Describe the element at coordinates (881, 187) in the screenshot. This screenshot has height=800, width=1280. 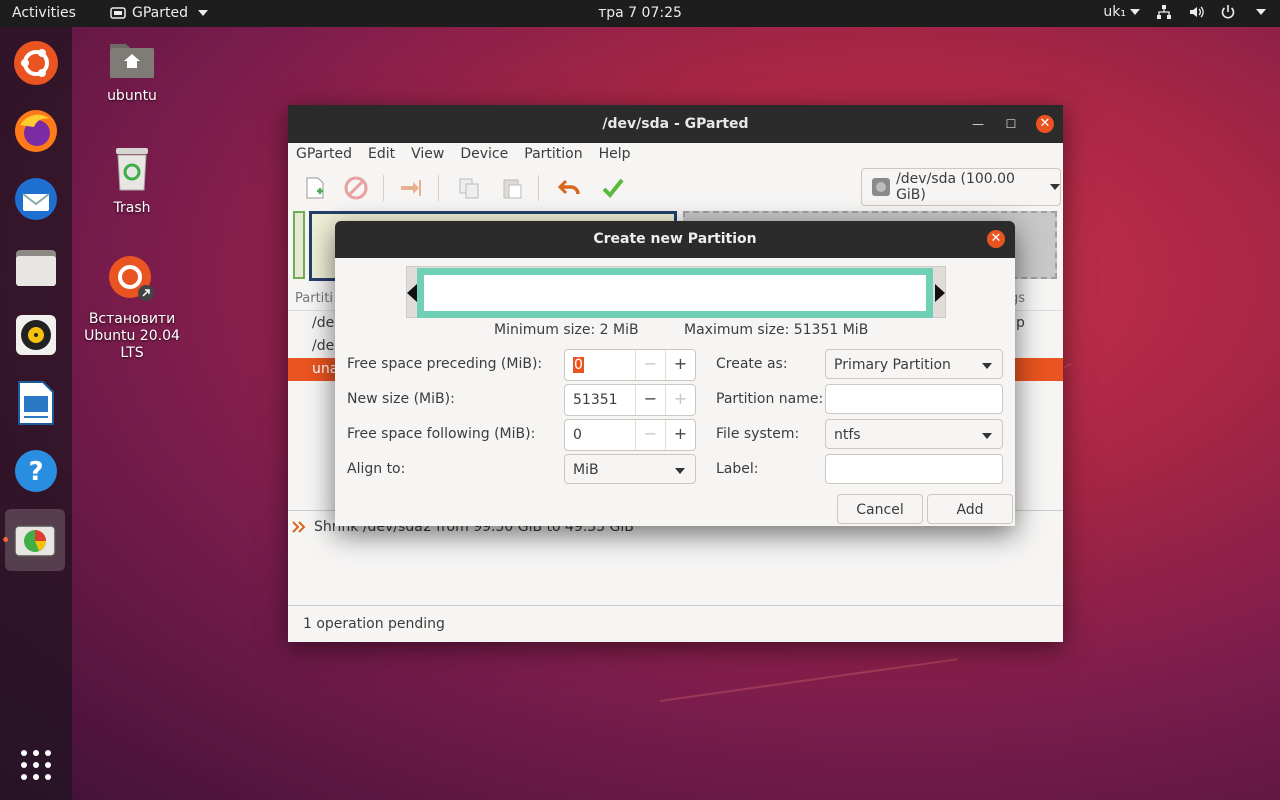
I see `disk-icon` at that location.